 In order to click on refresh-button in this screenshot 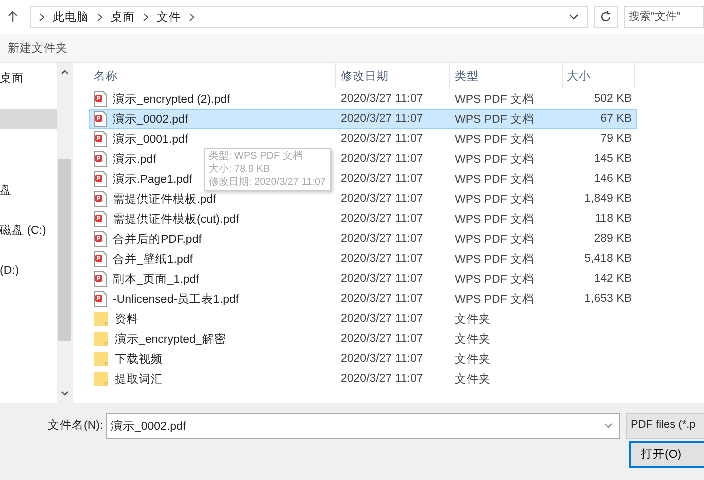, I will do `click(606, 17)`.